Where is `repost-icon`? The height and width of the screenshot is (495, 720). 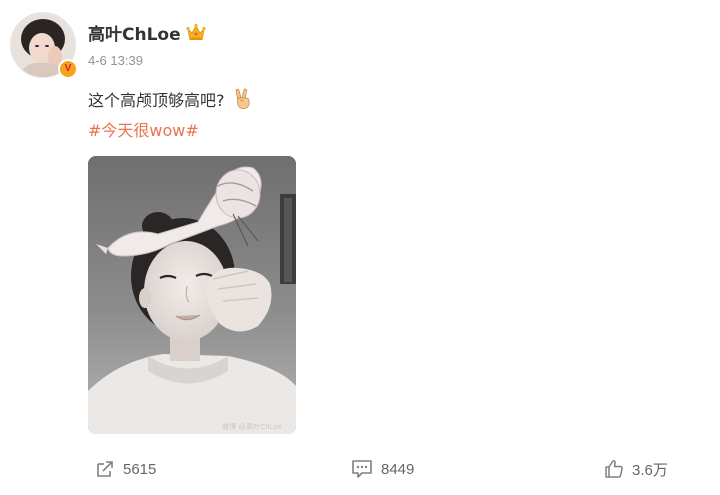
repost-icon is located at coordinates (105, 469).